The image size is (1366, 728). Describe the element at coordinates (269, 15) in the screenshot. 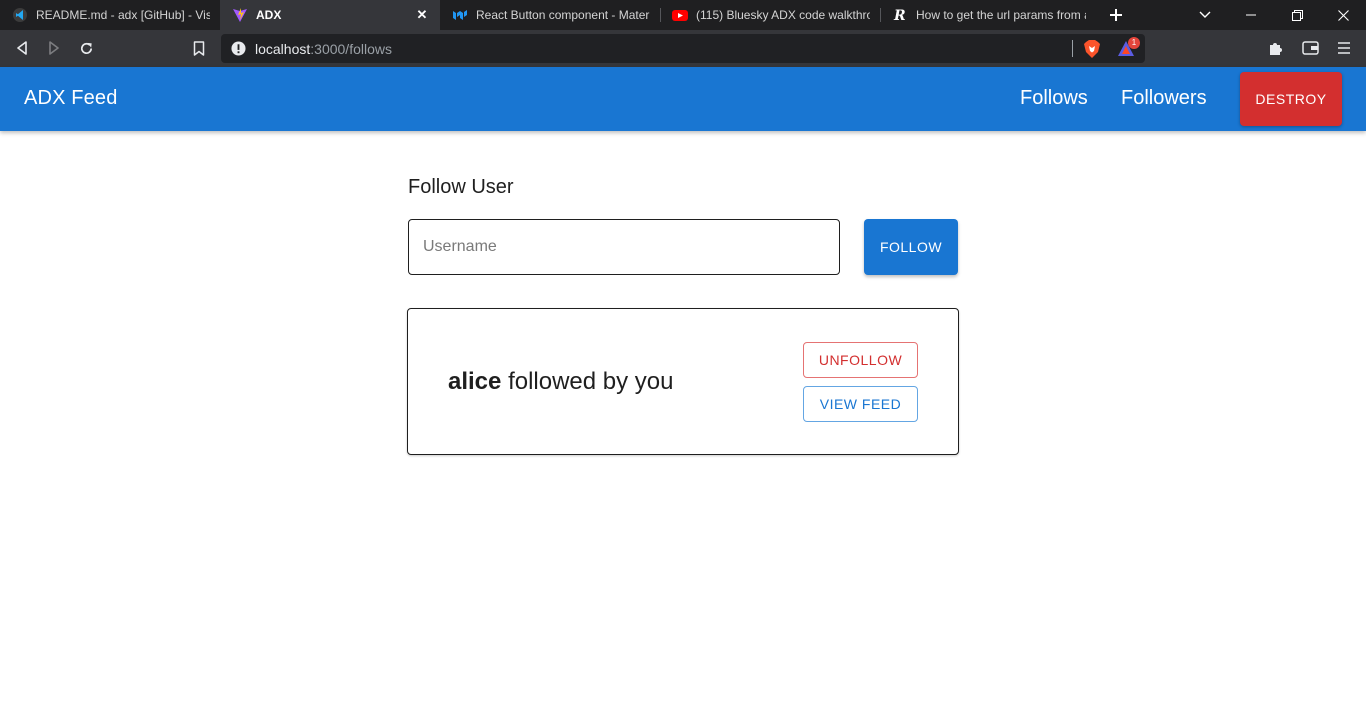

I see `tab-title: ADX` at that location.